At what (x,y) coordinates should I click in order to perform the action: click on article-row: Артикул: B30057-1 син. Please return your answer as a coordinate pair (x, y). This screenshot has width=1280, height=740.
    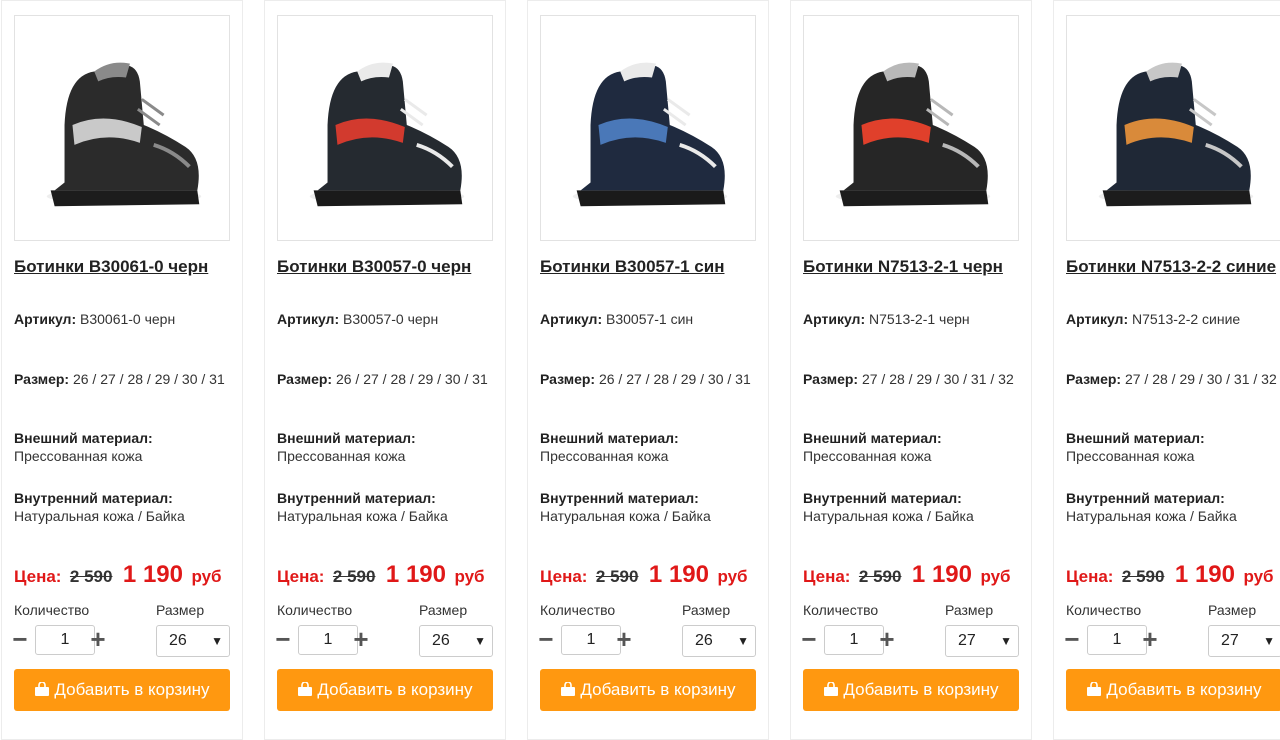
    Looking at the image, I should click on (650, 319).